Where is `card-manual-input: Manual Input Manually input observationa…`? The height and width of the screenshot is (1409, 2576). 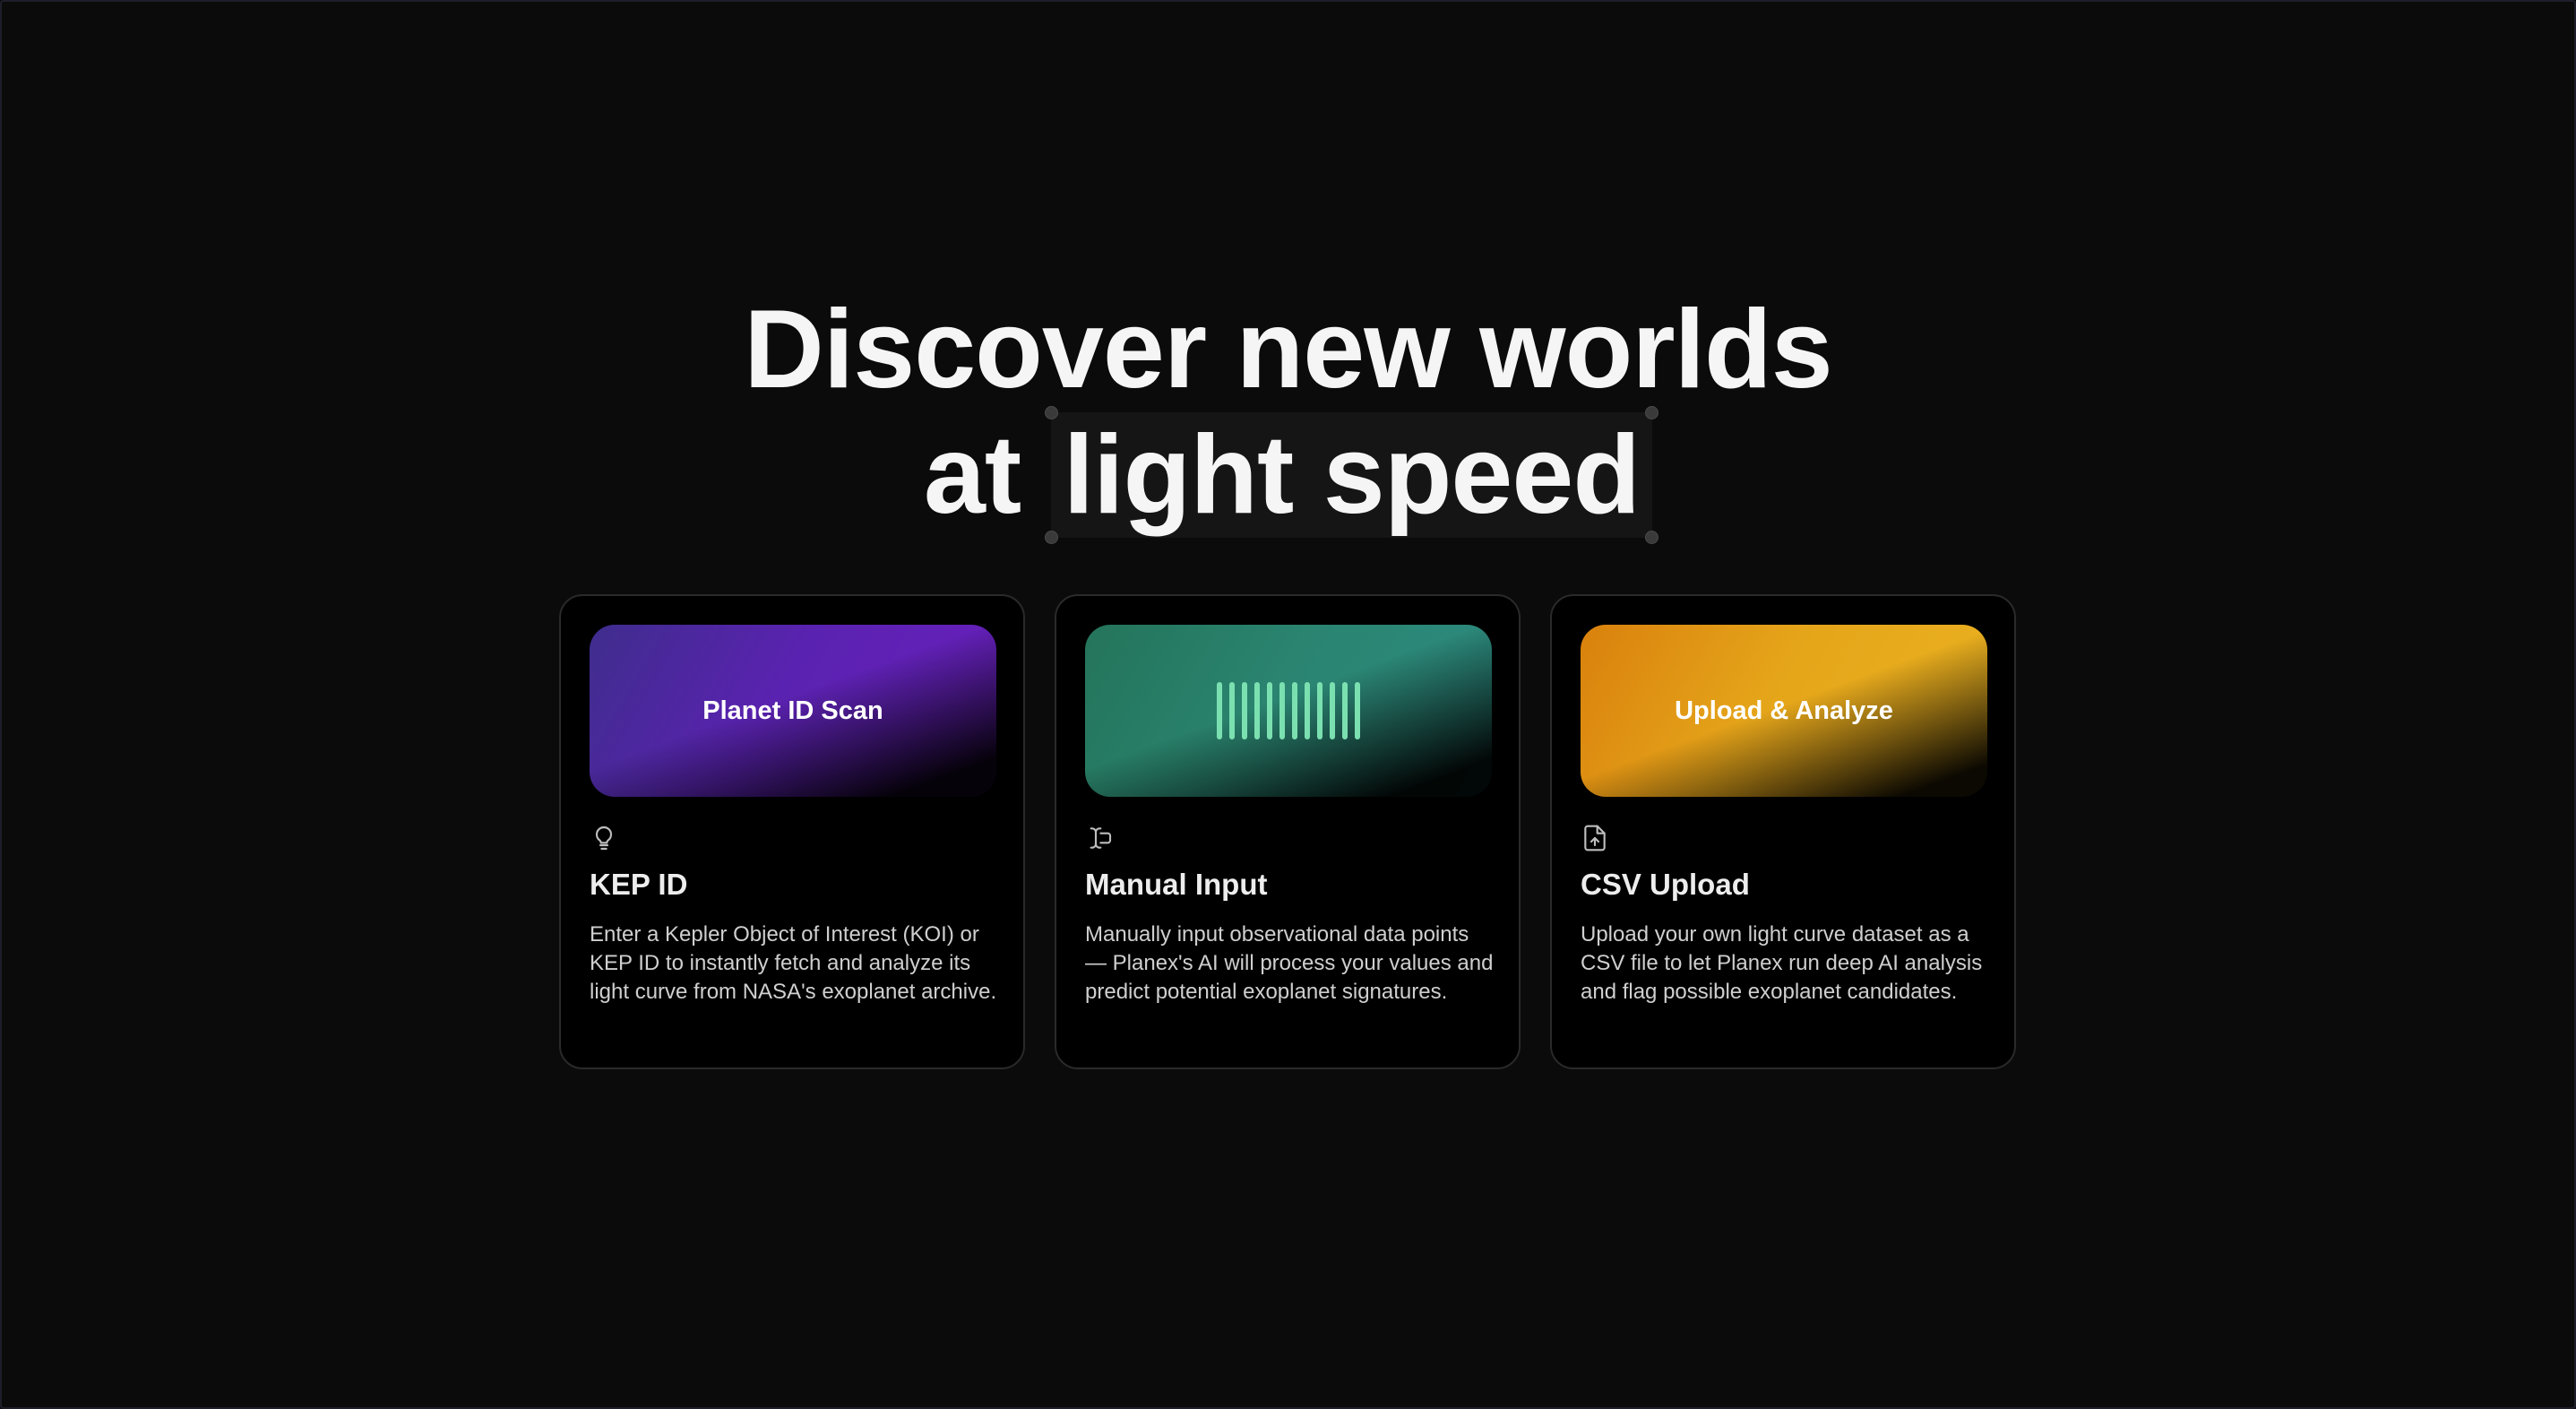 card-manual-input: Manual Input Manually input observationa… is located at coordinates (1288, 831).